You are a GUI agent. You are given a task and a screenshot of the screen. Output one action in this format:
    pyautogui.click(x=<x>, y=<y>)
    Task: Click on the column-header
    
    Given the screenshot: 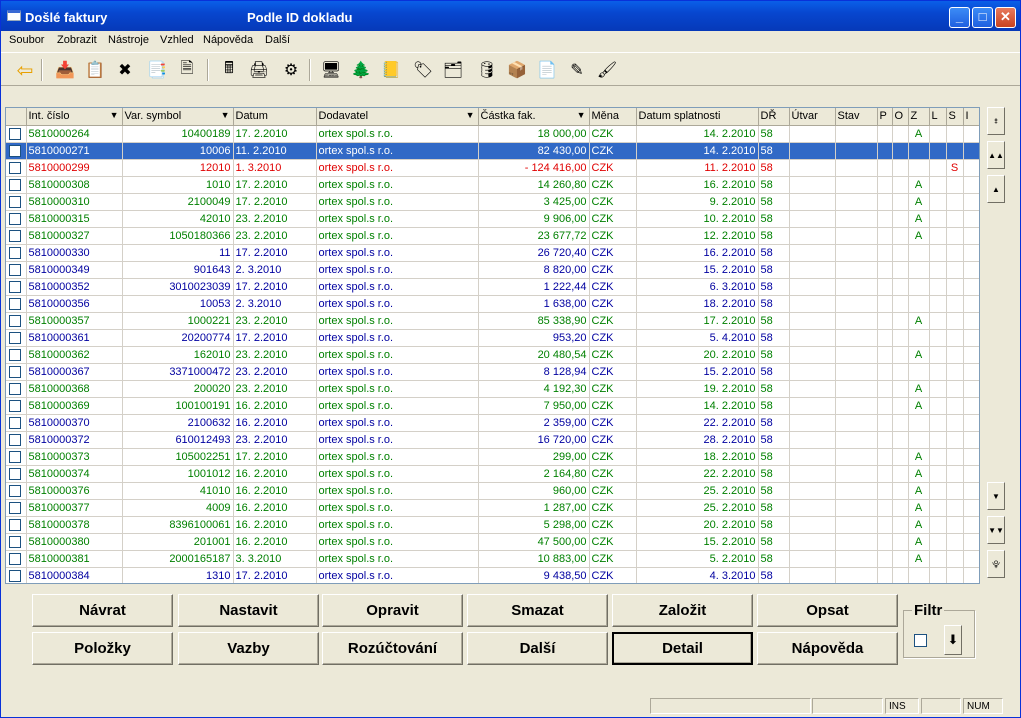 What is the action you would take?
    pyautogui.click(x=16, y=117)
    